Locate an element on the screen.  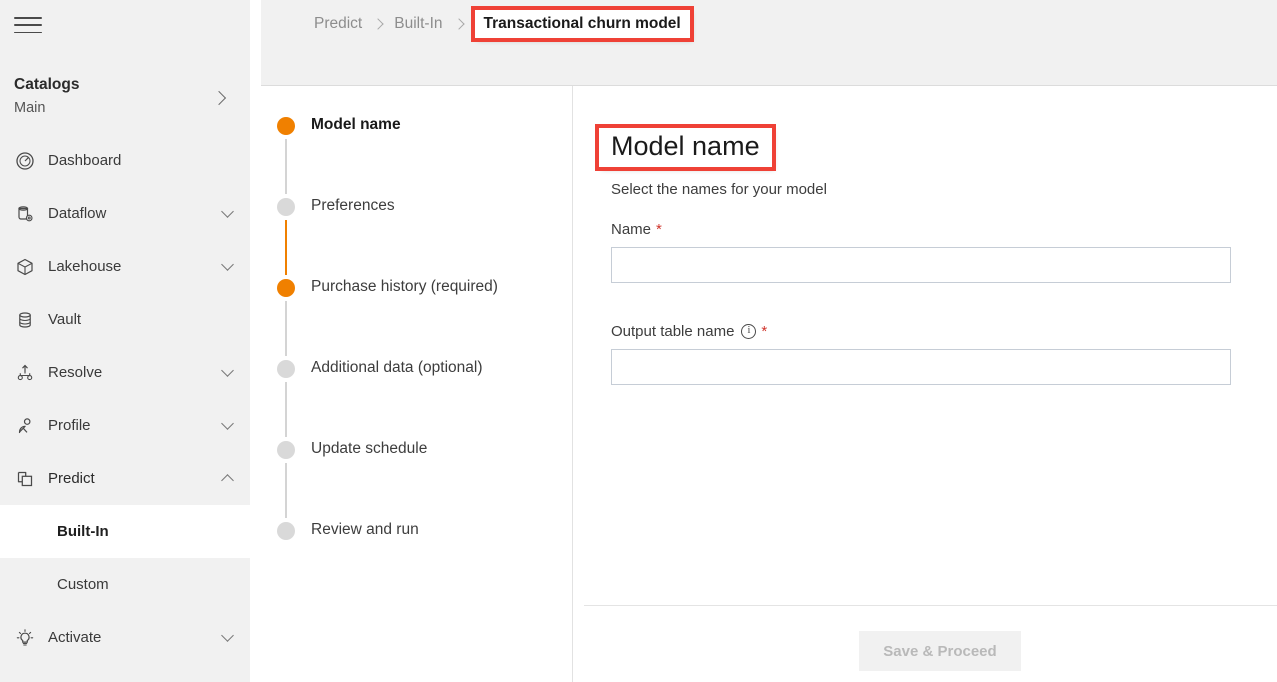
sidebar-item-label: Dataflow is located at coordinates (77, 214).